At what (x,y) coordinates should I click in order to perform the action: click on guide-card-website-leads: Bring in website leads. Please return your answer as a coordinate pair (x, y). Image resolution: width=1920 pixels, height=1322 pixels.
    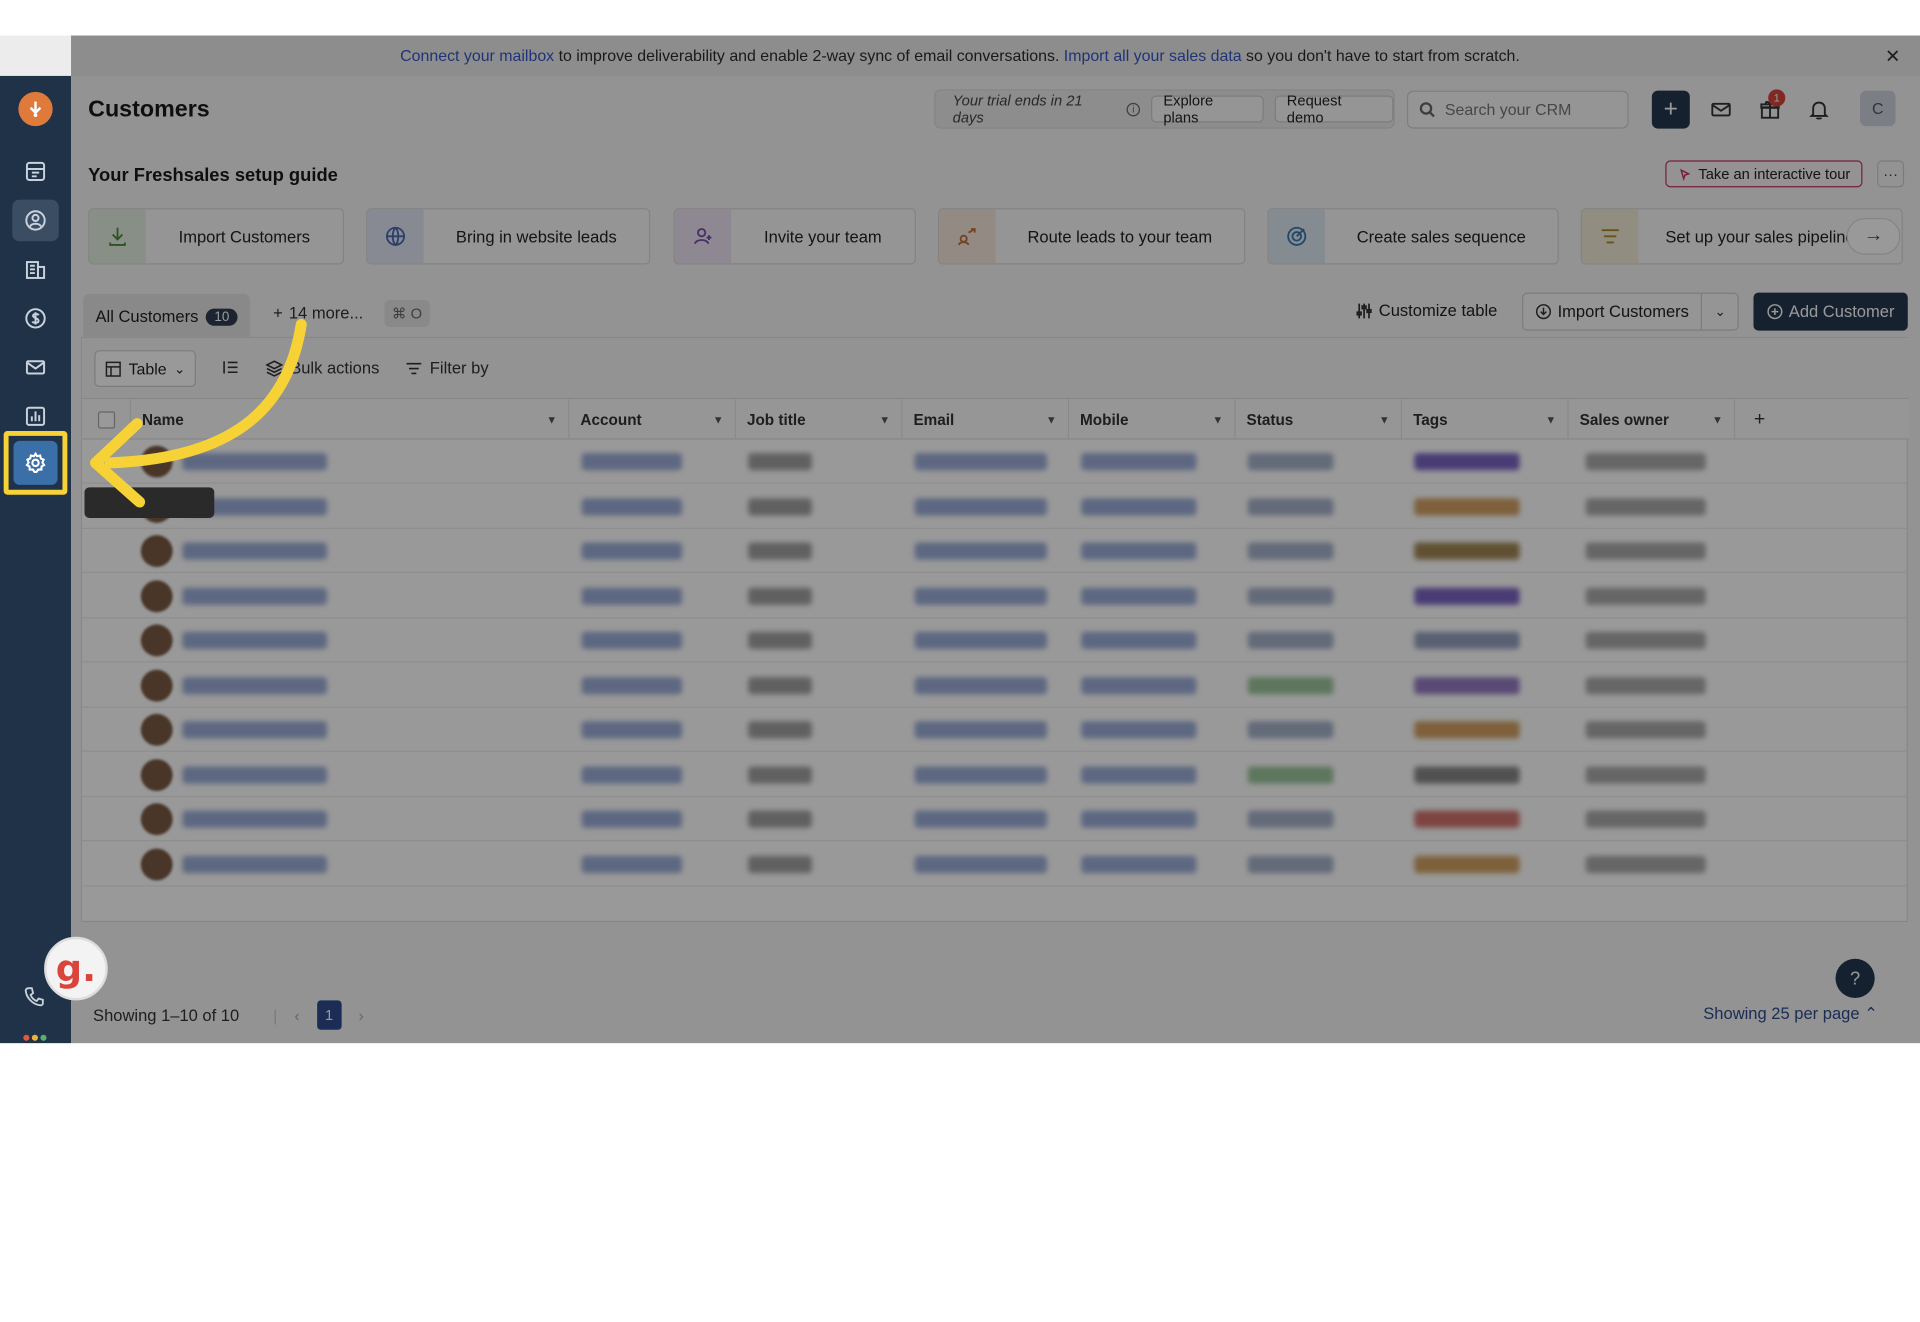
    Looking at the image, I should click on (508, 236).